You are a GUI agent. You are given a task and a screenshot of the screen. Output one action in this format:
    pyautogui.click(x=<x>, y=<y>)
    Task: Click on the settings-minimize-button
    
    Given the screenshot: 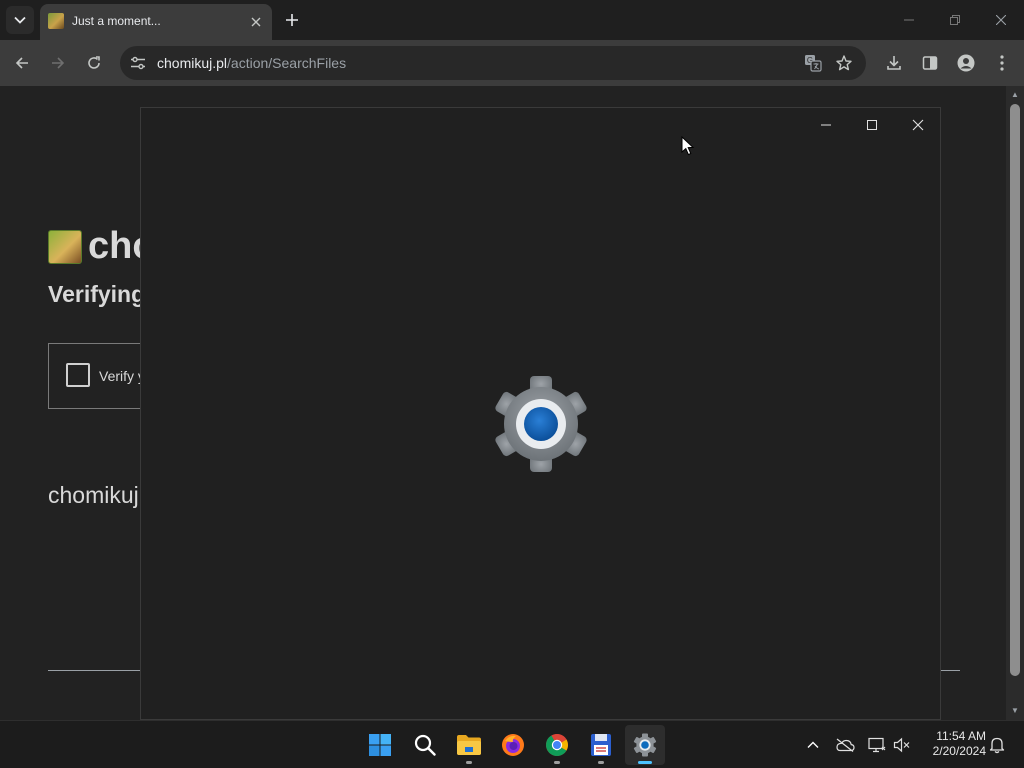 What is the action you would take?
    pyautogui.click(x=826, y=125)
    